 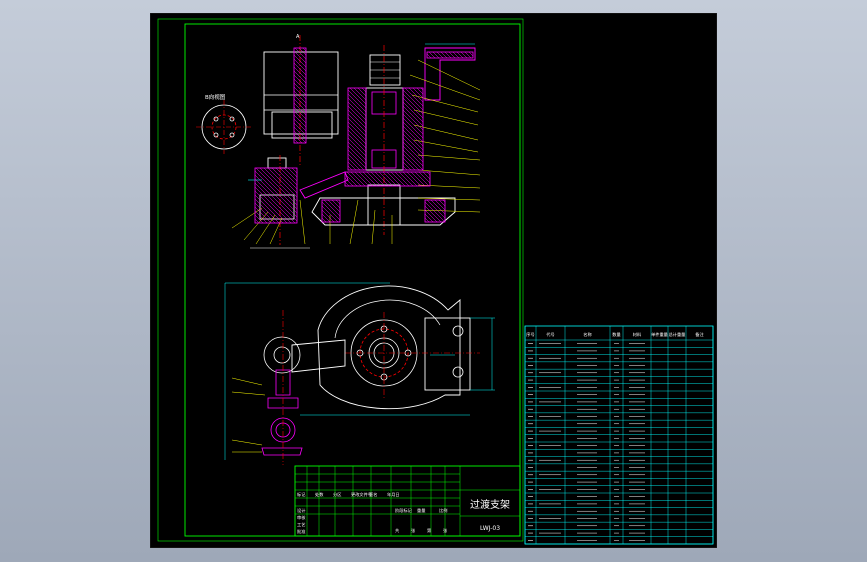 What do you see at coordinates (421, 510) in the screenshot?
I see `title-info-label: 重量` at bounding box center [421, 510].